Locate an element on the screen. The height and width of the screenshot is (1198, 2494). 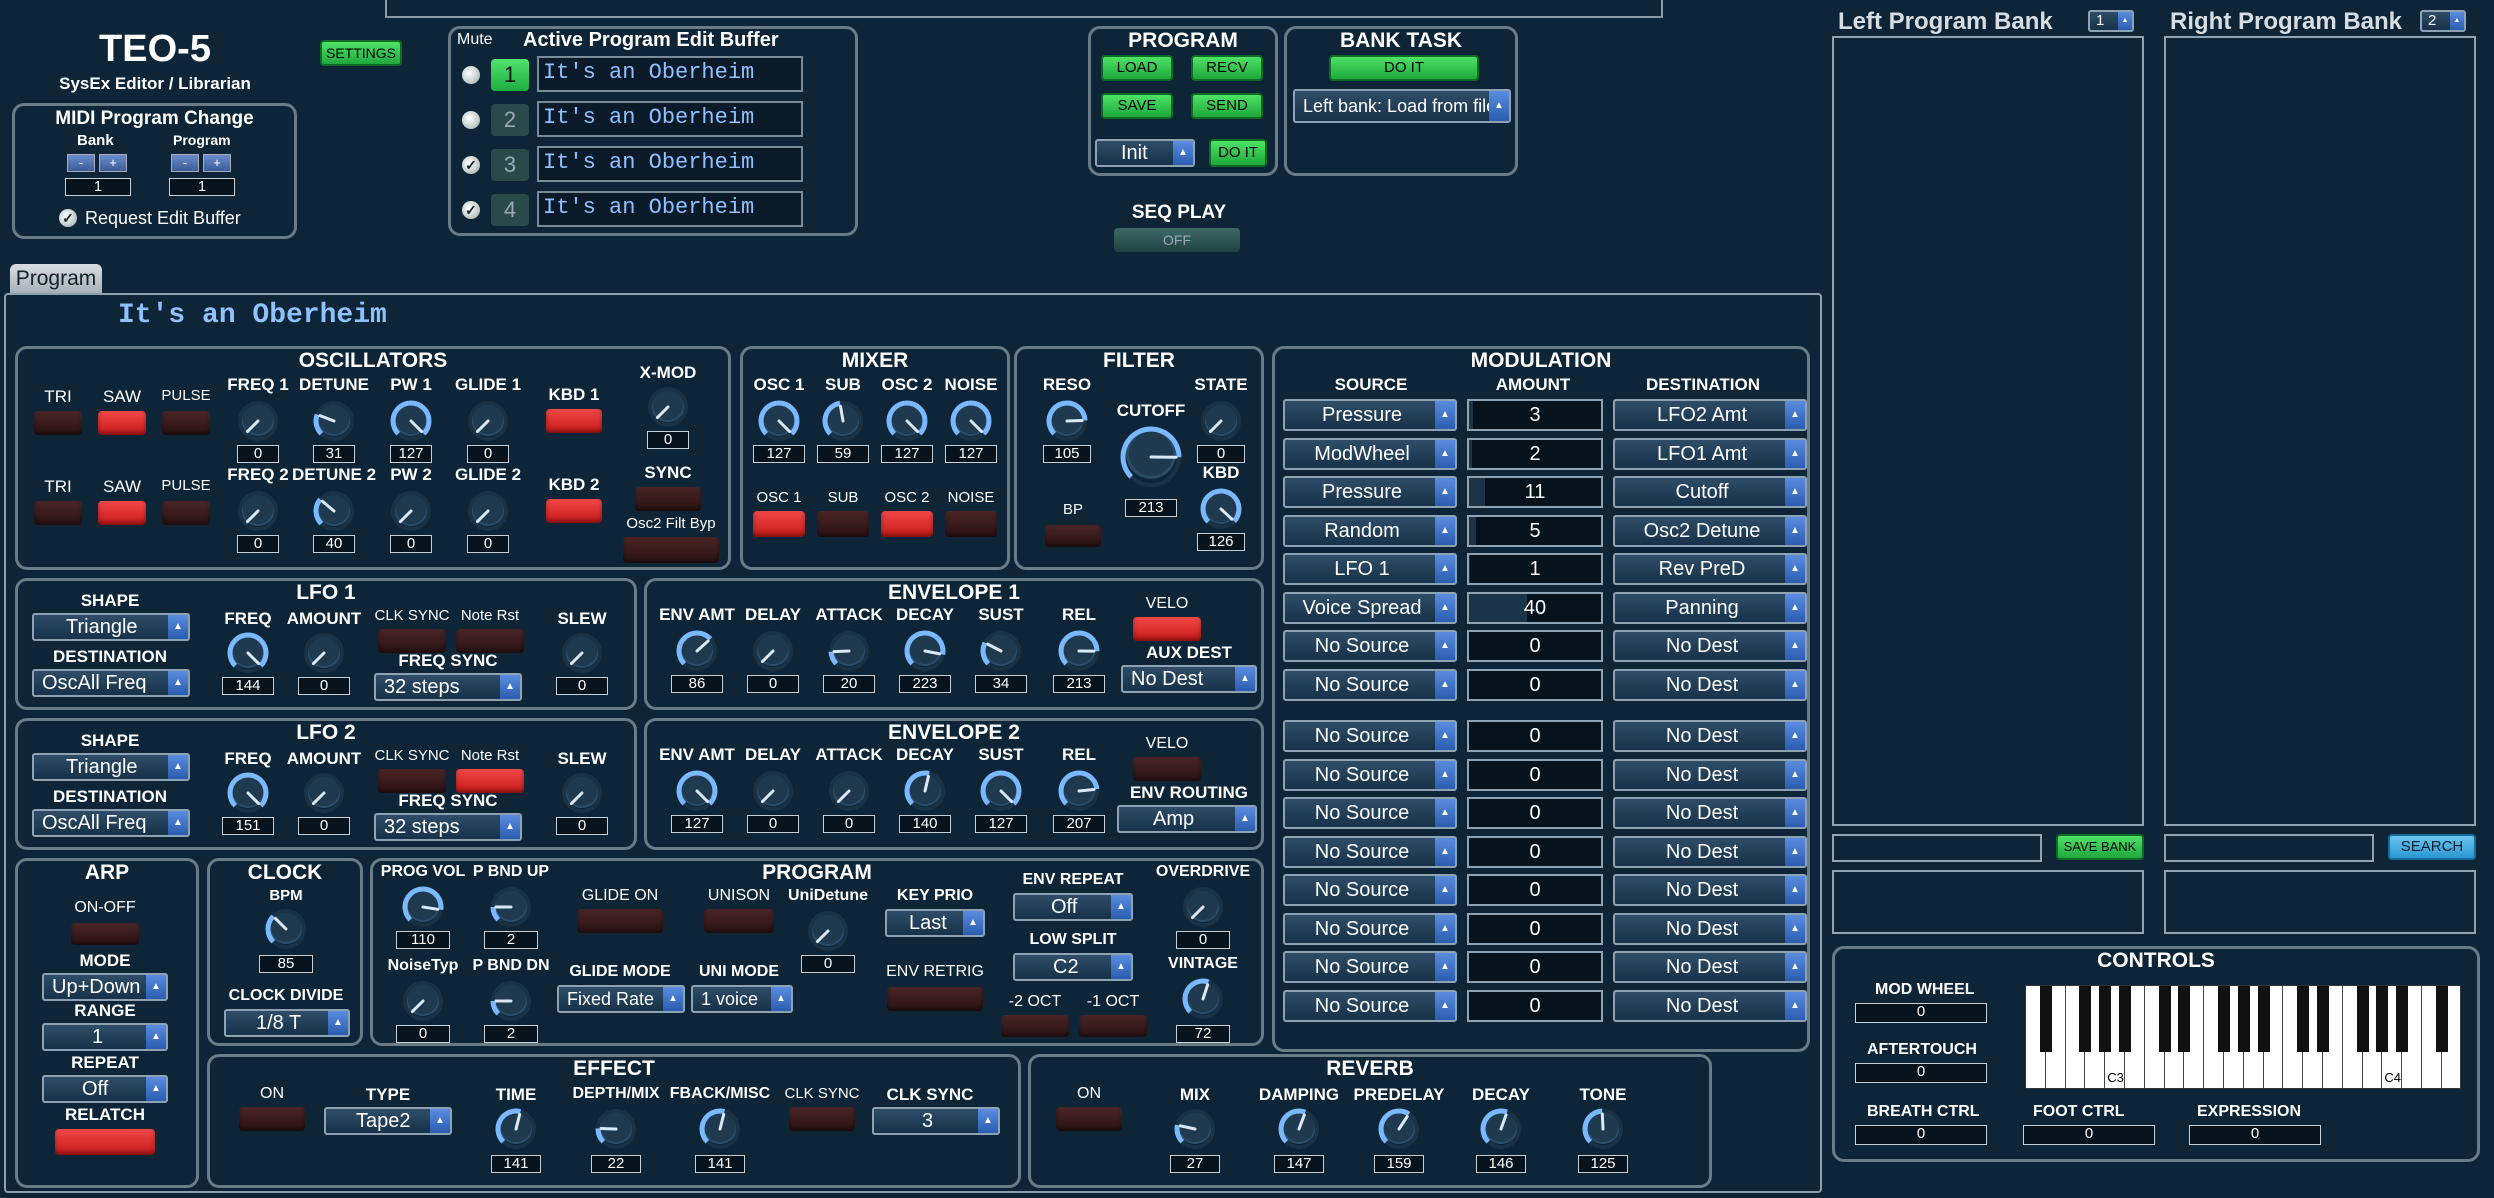
env1-decay-knob is located at coordinates (925, 651).